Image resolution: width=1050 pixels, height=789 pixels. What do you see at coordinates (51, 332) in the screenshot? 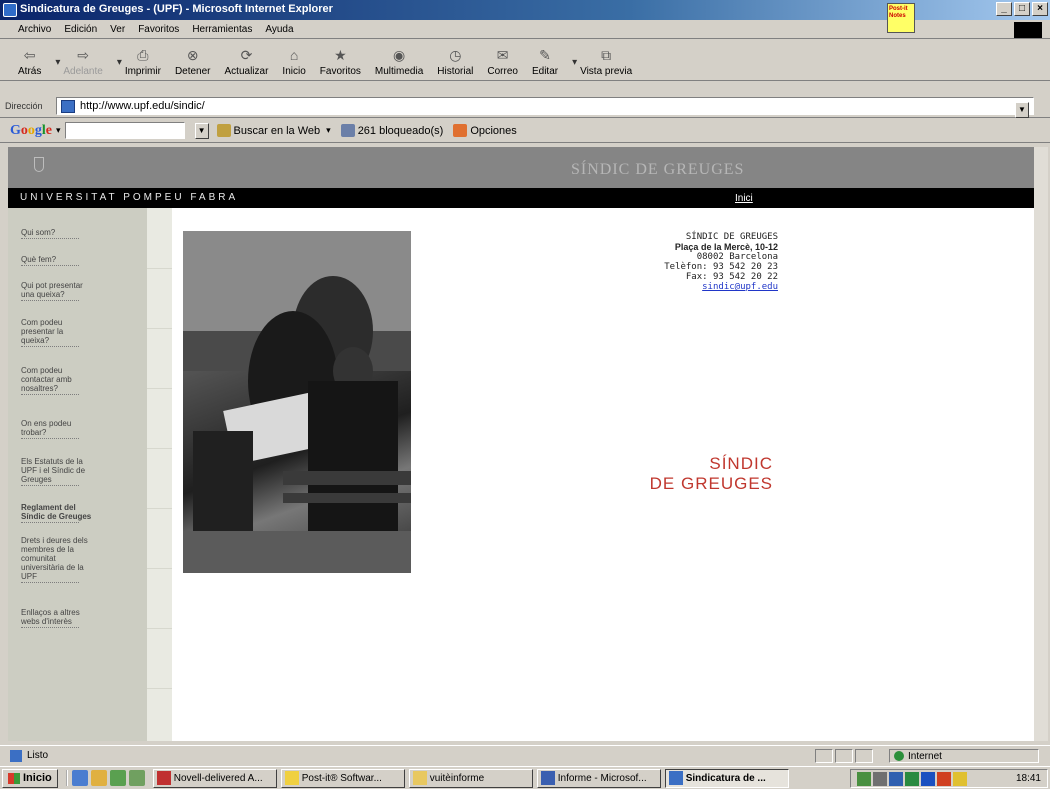
I see `nav-com-presentar: Com podeu presentar la queixa?` at bounding box center [51, 332].